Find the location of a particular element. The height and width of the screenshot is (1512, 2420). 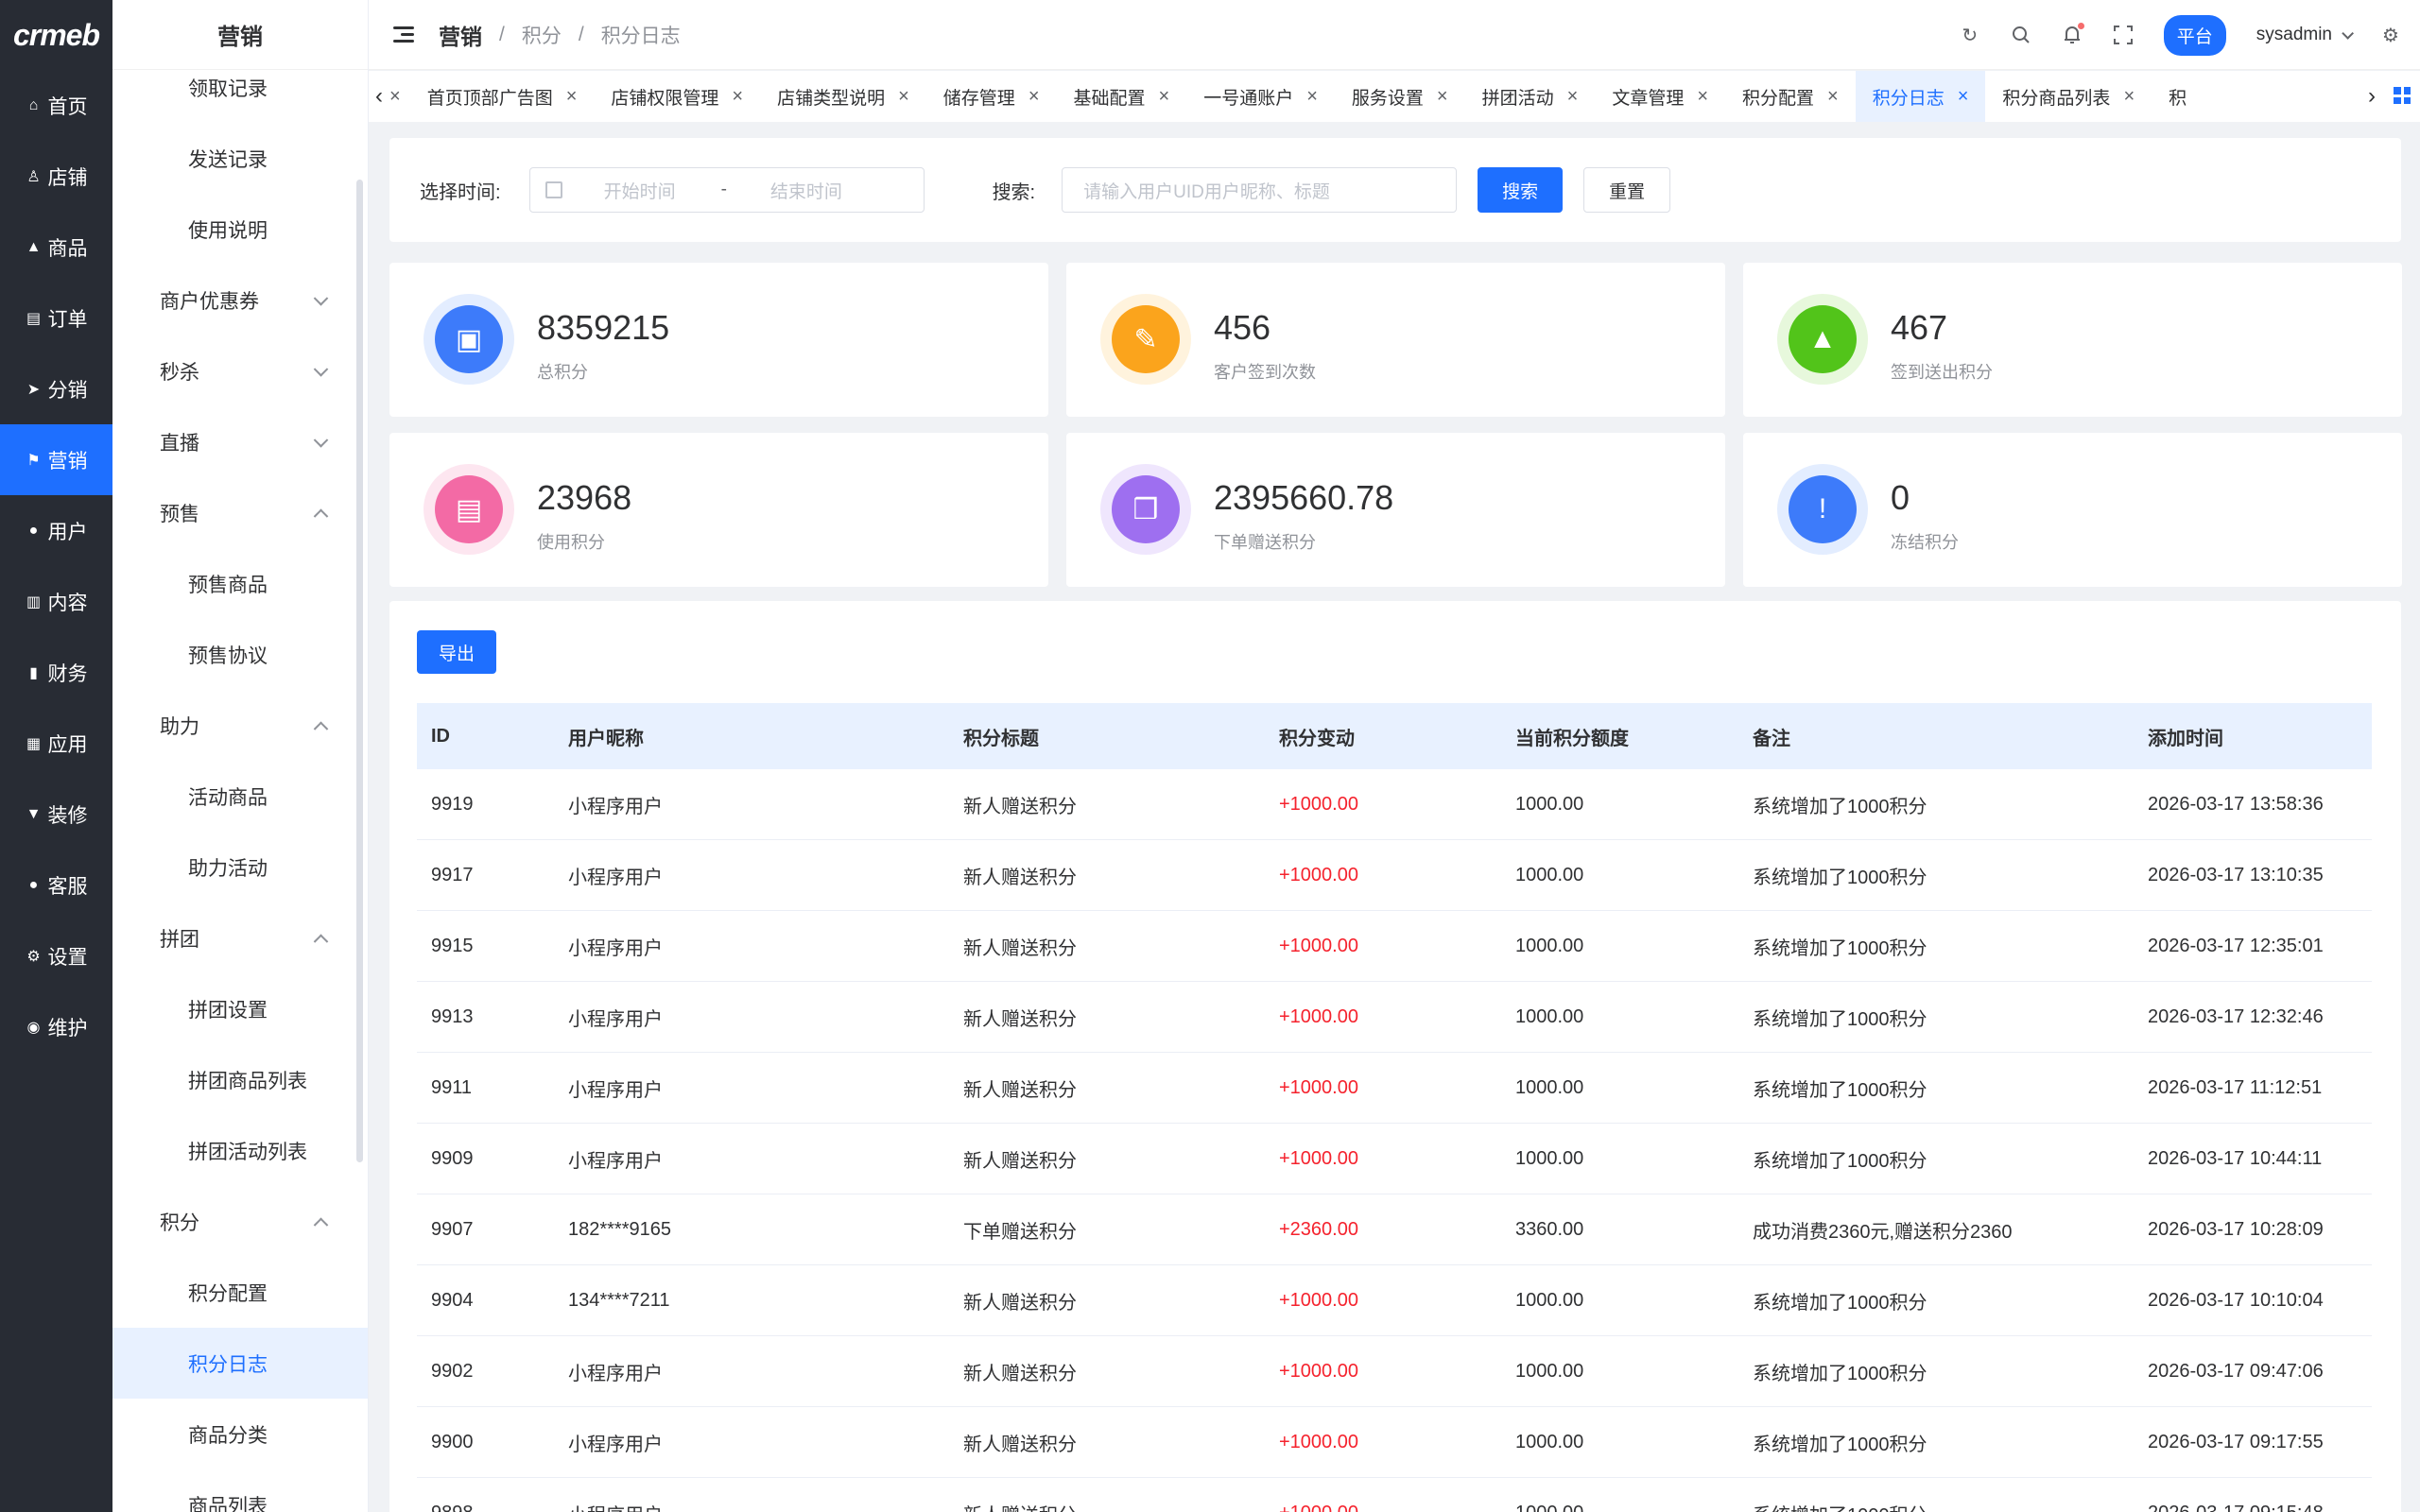

tab-label: 积 is located at coordinates (2178, 98).